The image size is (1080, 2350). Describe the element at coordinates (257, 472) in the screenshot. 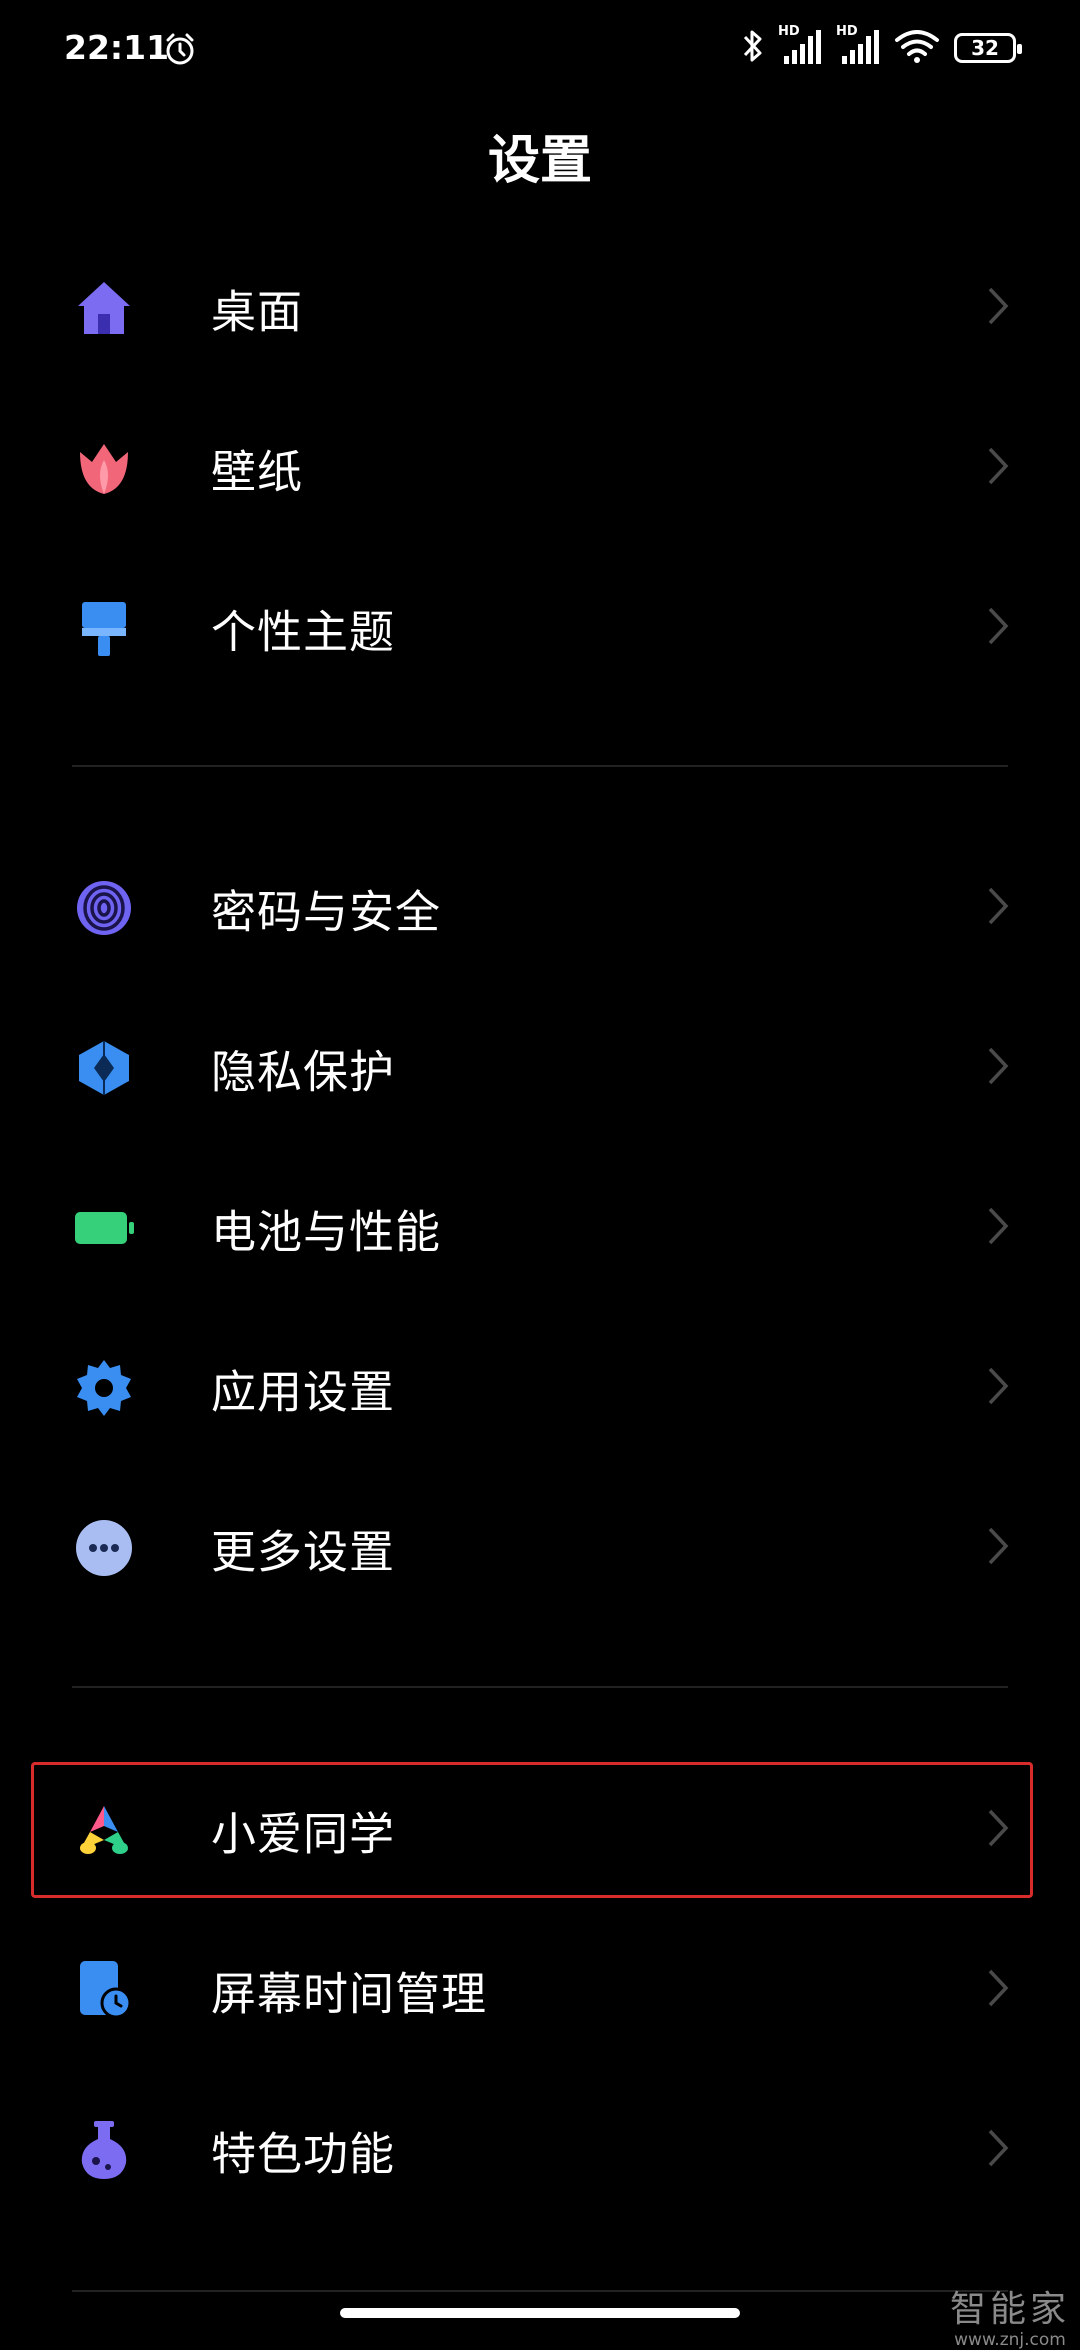

I see `settings-item-label: 壁纸` at that location.